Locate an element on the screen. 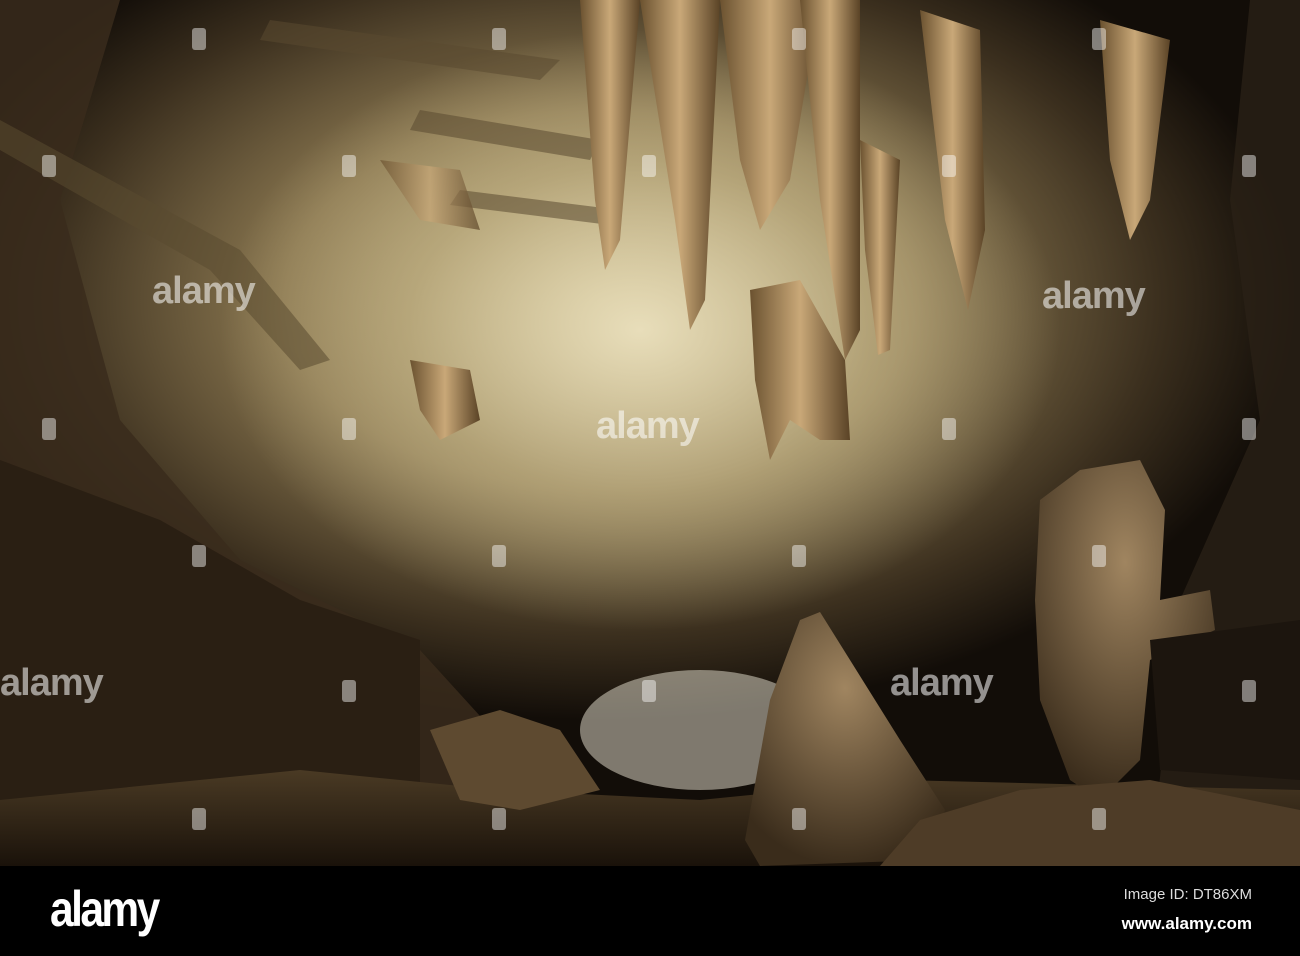 This screenshot has width=1300, height=956. right-chamber is located at coordinates (1225, 700).